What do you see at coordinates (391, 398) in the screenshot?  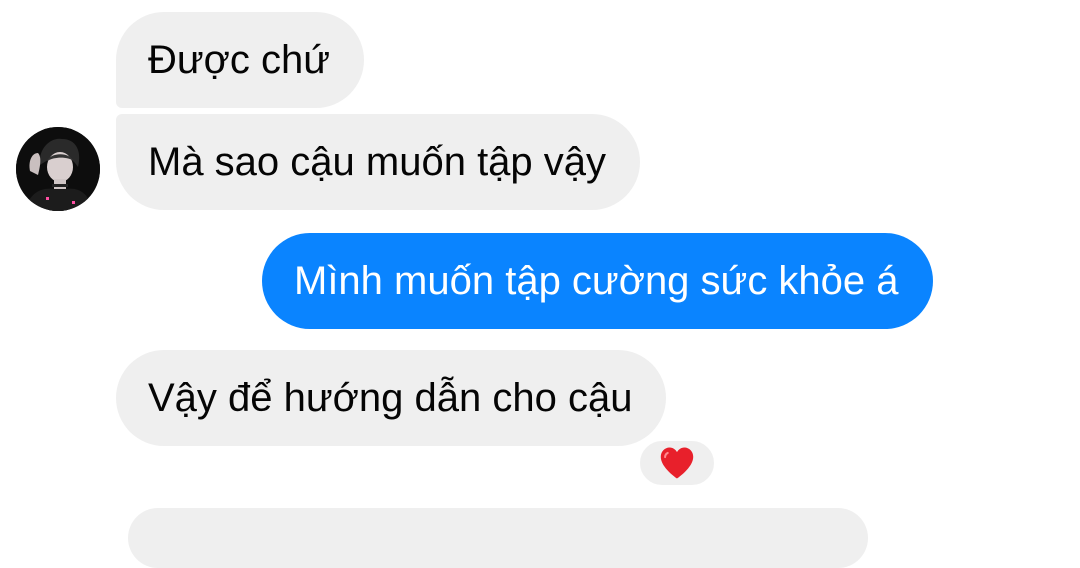 I see `message-bubble-received: Vậy để hướng dẫn cho cậu` at bounding box center [391, 398].